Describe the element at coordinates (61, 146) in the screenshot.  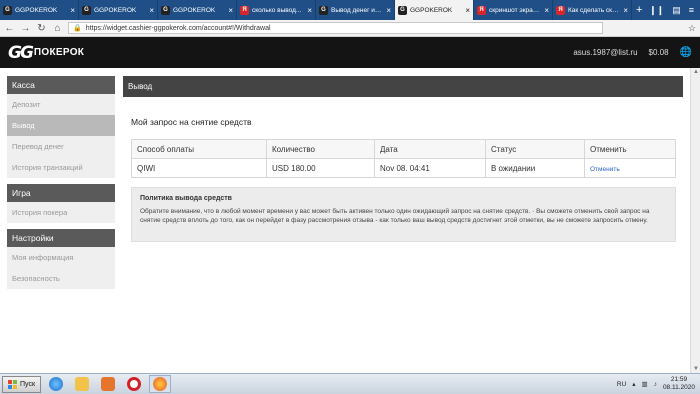
I see `sidebar-item: Перевод денег` at that location.